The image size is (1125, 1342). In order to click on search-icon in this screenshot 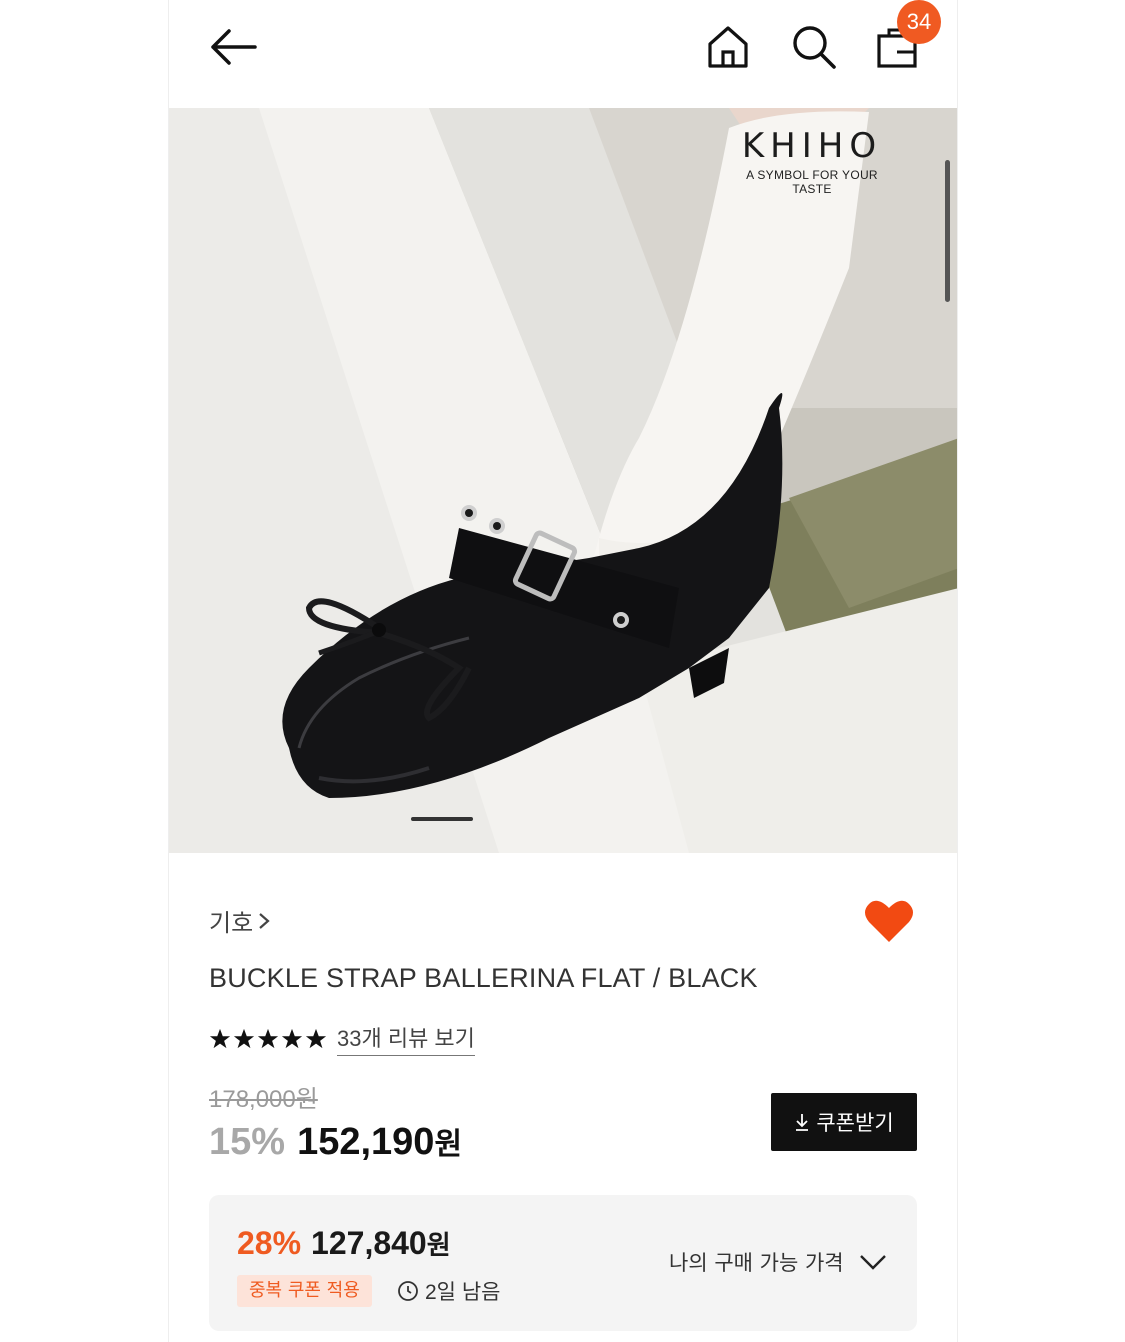, I will do `click(814, 47)`.